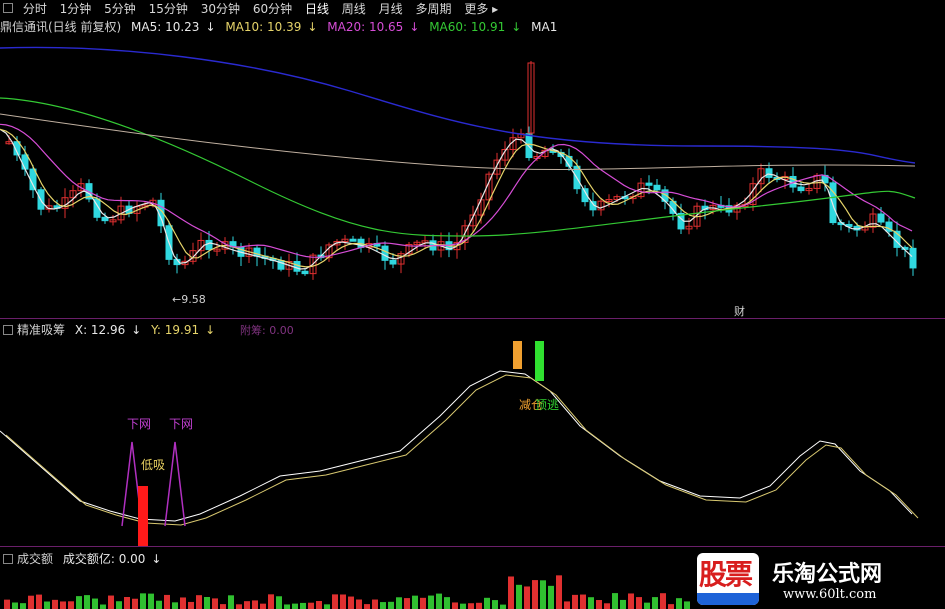 The height and width of the screenshot is (609, 945). What do you see at coordinates (173, 27) in the screenshot?
I see `ma5-value: MA5: 10.23 ↓` at bounding box center [173, 27].